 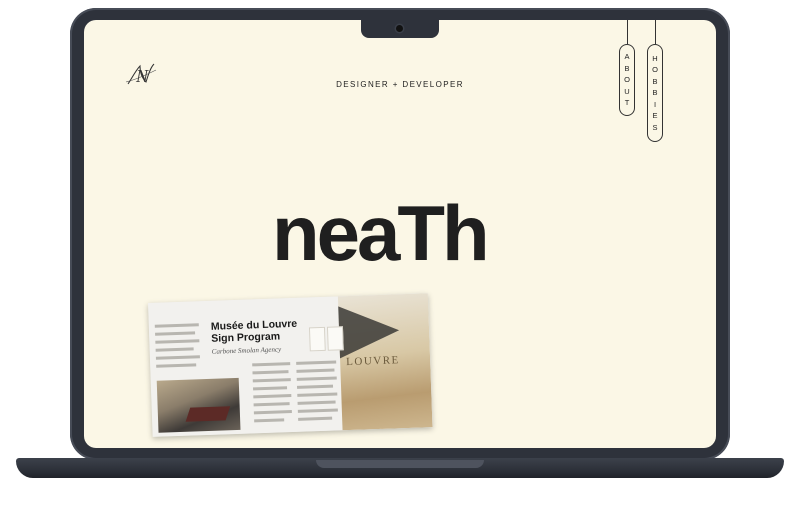 I want to click on project-card-photo, so click(x=198, y=405).